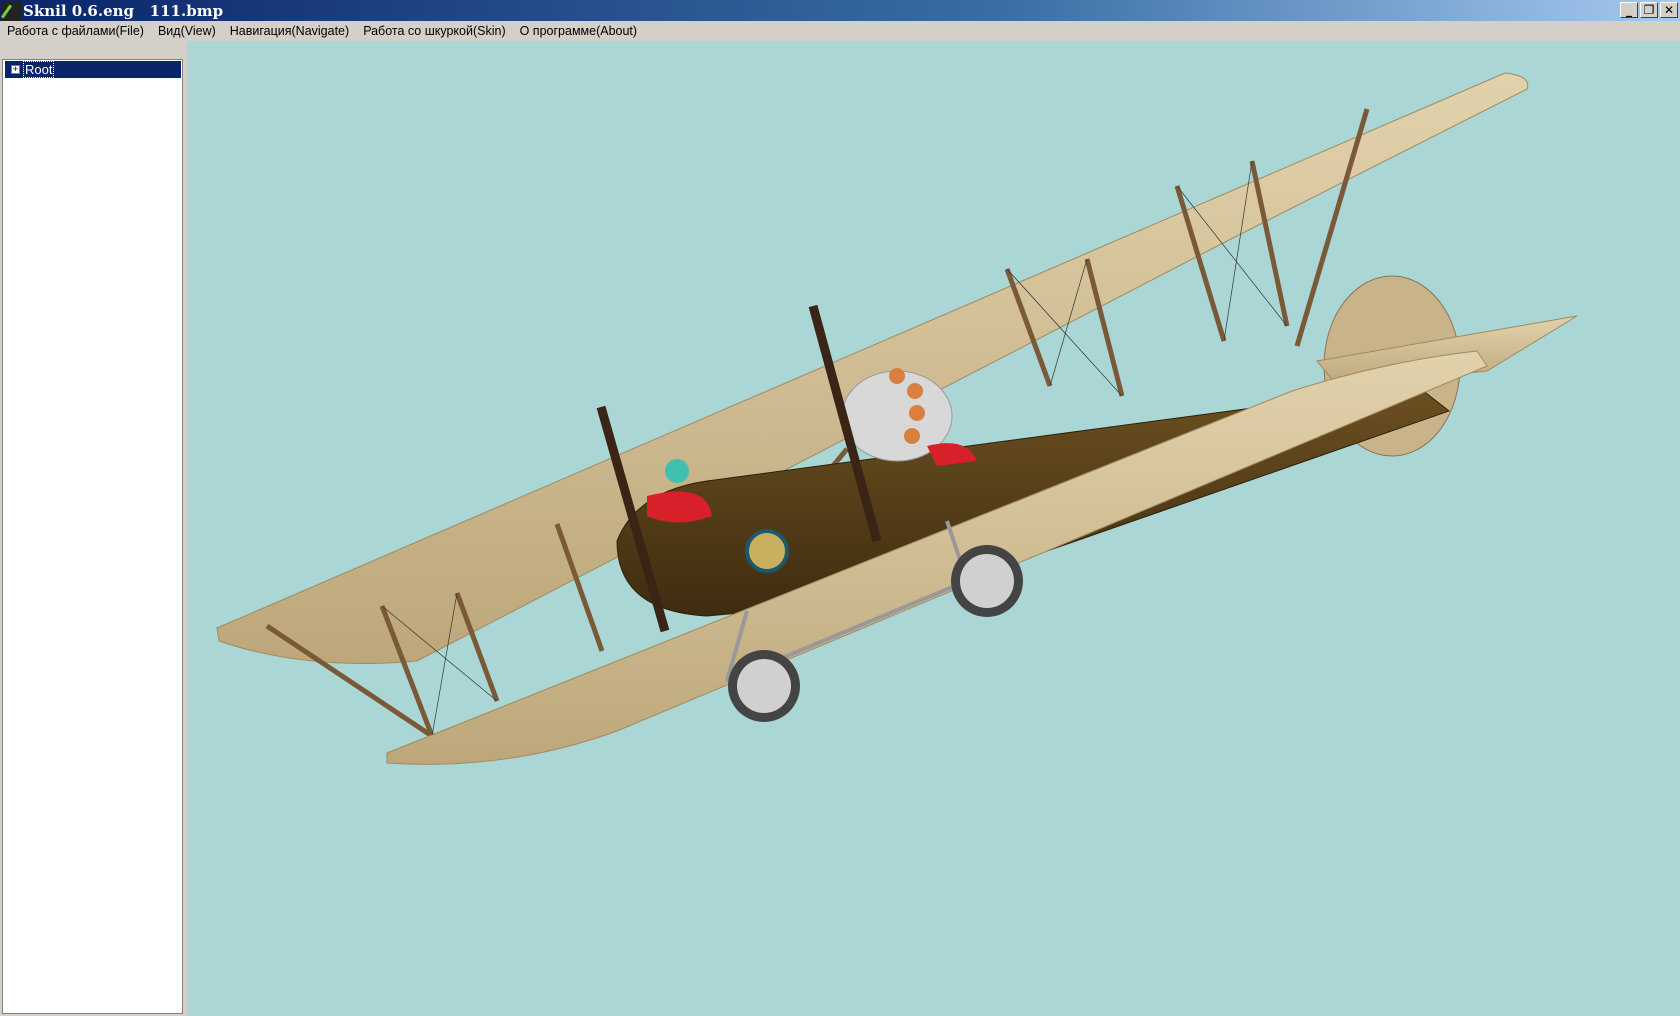 The image size is (1680, 1016). What do you see at coordinates (11, 10) in the screenshot?
I see `app-icon` at bounding box center [11, 10].